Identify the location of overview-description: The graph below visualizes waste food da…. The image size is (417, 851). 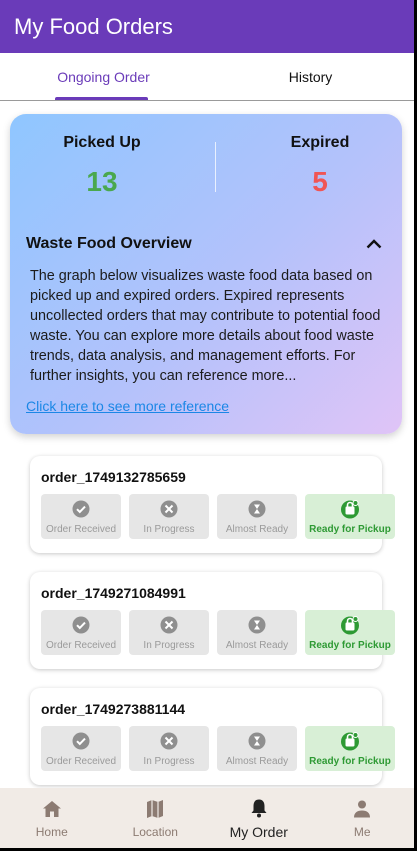
(205, 326).